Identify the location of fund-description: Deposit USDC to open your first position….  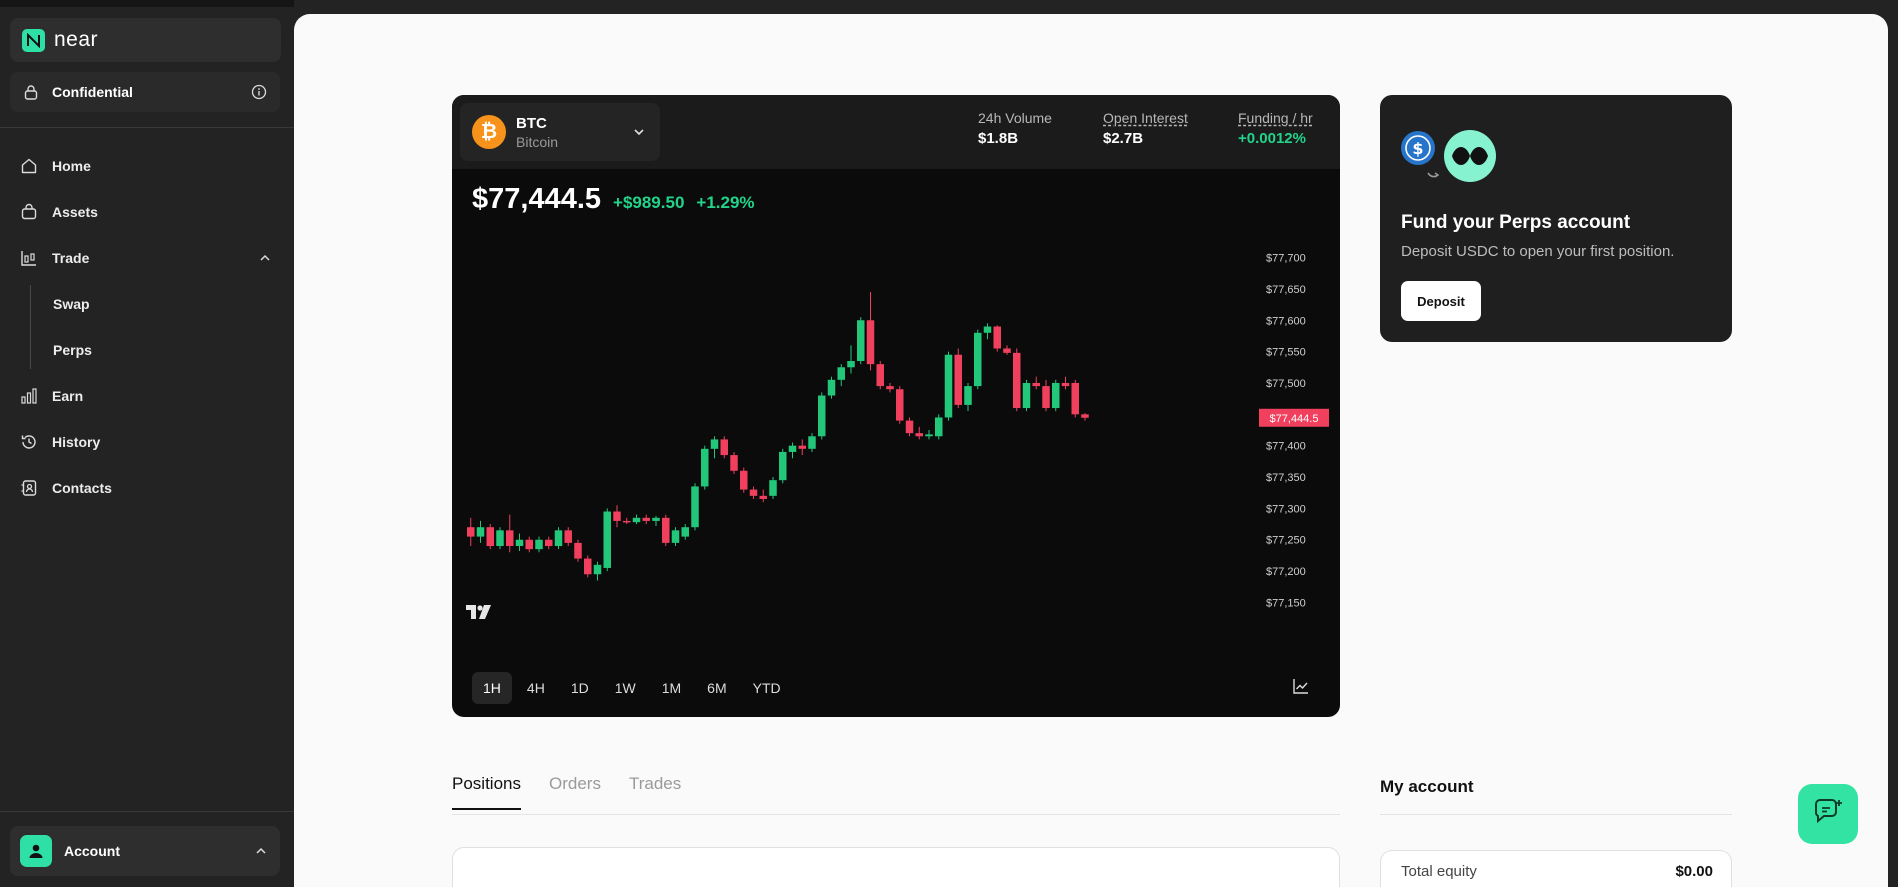
(1538, 251).